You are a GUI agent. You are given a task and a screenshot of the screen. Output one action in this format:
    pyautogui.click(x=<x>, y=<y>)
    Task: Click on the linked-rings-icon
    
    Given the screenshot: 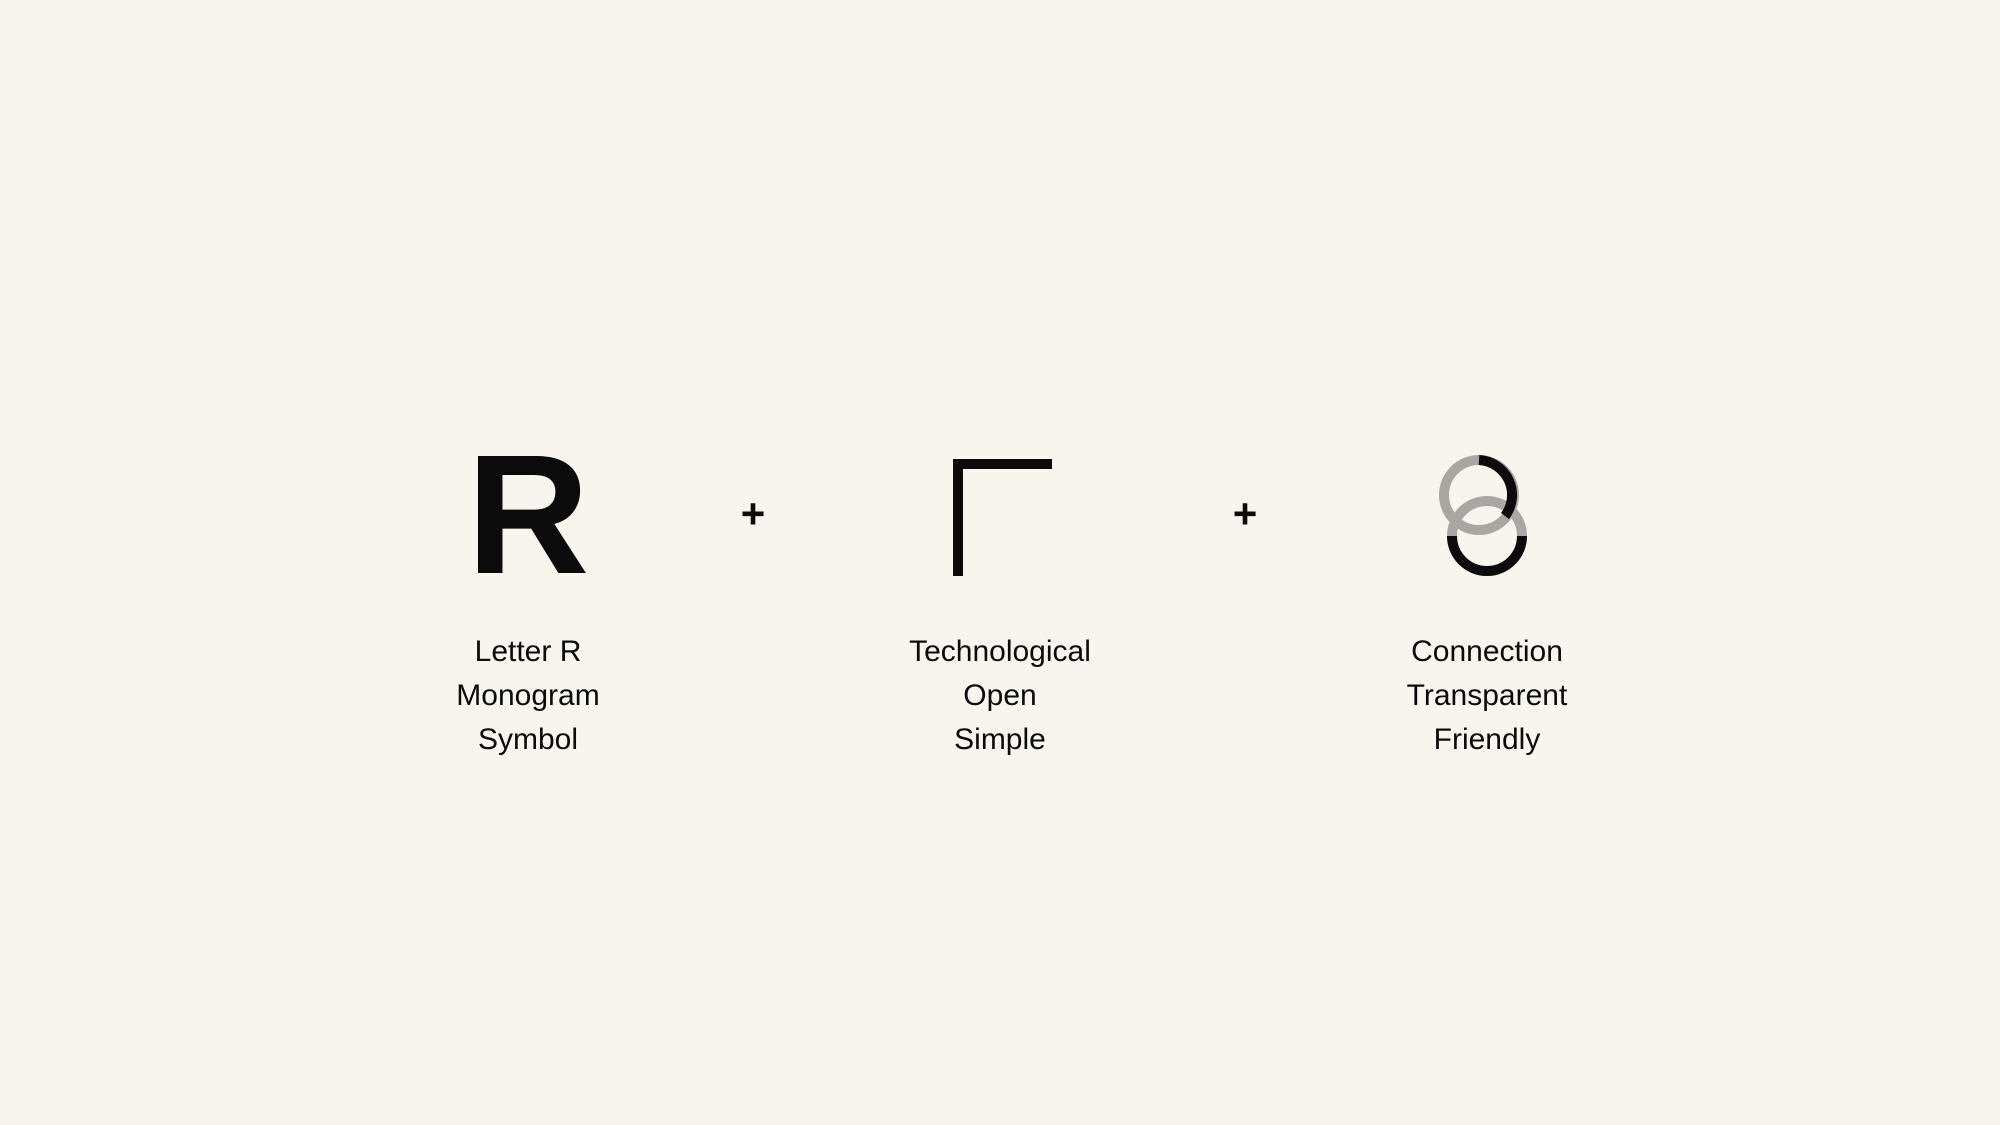 What is the action you would take?
    pyautogui.click(x=1483, y=515)
    